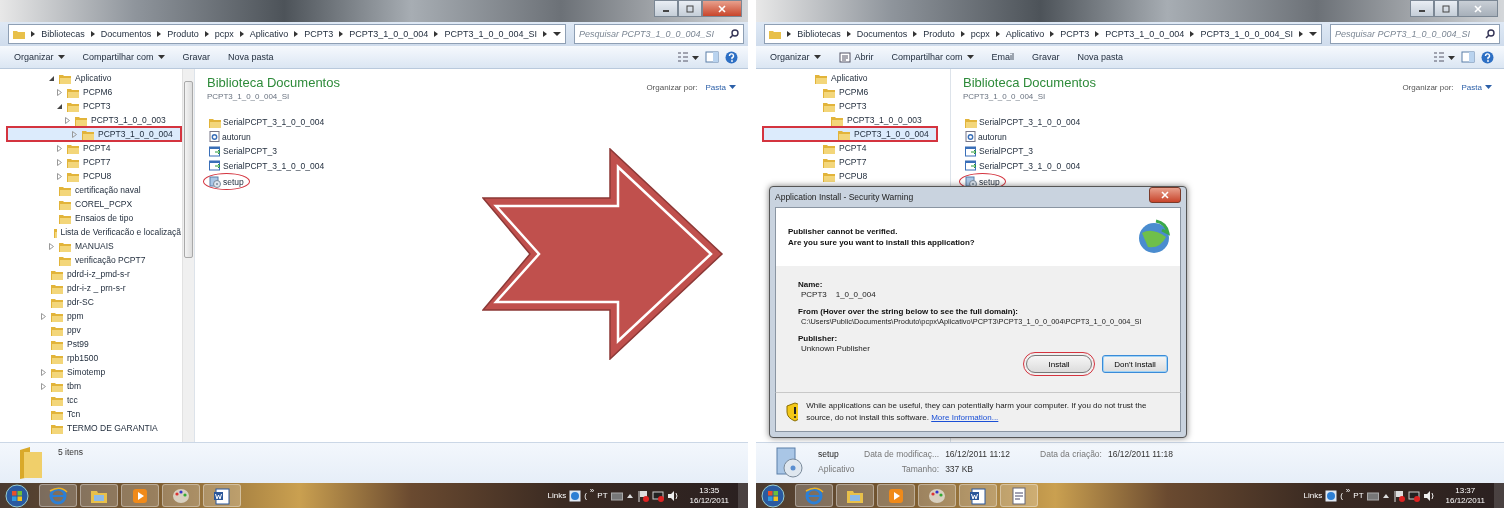  What do you see at coordinates (90, 274) in the screenshot?
I see `tree-item: pdrd-i-z_pmd-s-r` at bounding box center [90, 274].